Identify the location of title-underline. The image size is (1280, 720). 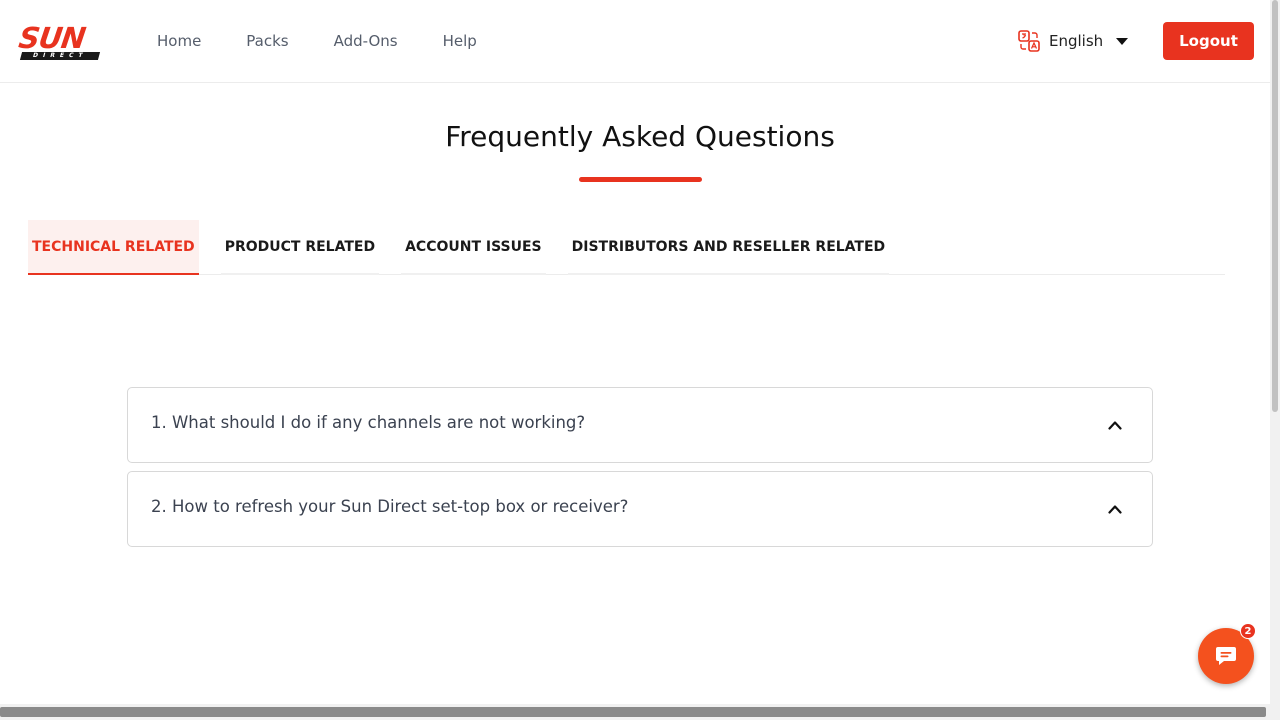
(640, 179).